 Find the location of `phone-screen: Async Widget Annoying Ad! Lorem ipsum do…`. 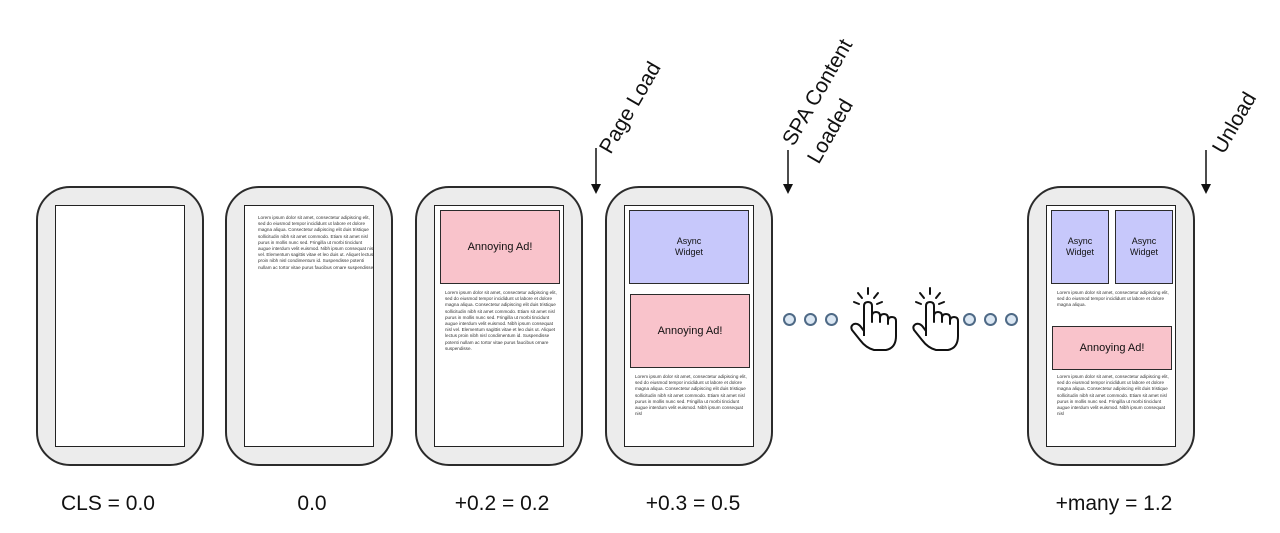

phone-screen: Async Widget Annoying Ad! Lorem ipsum do… is located at coordinates (689, 326).